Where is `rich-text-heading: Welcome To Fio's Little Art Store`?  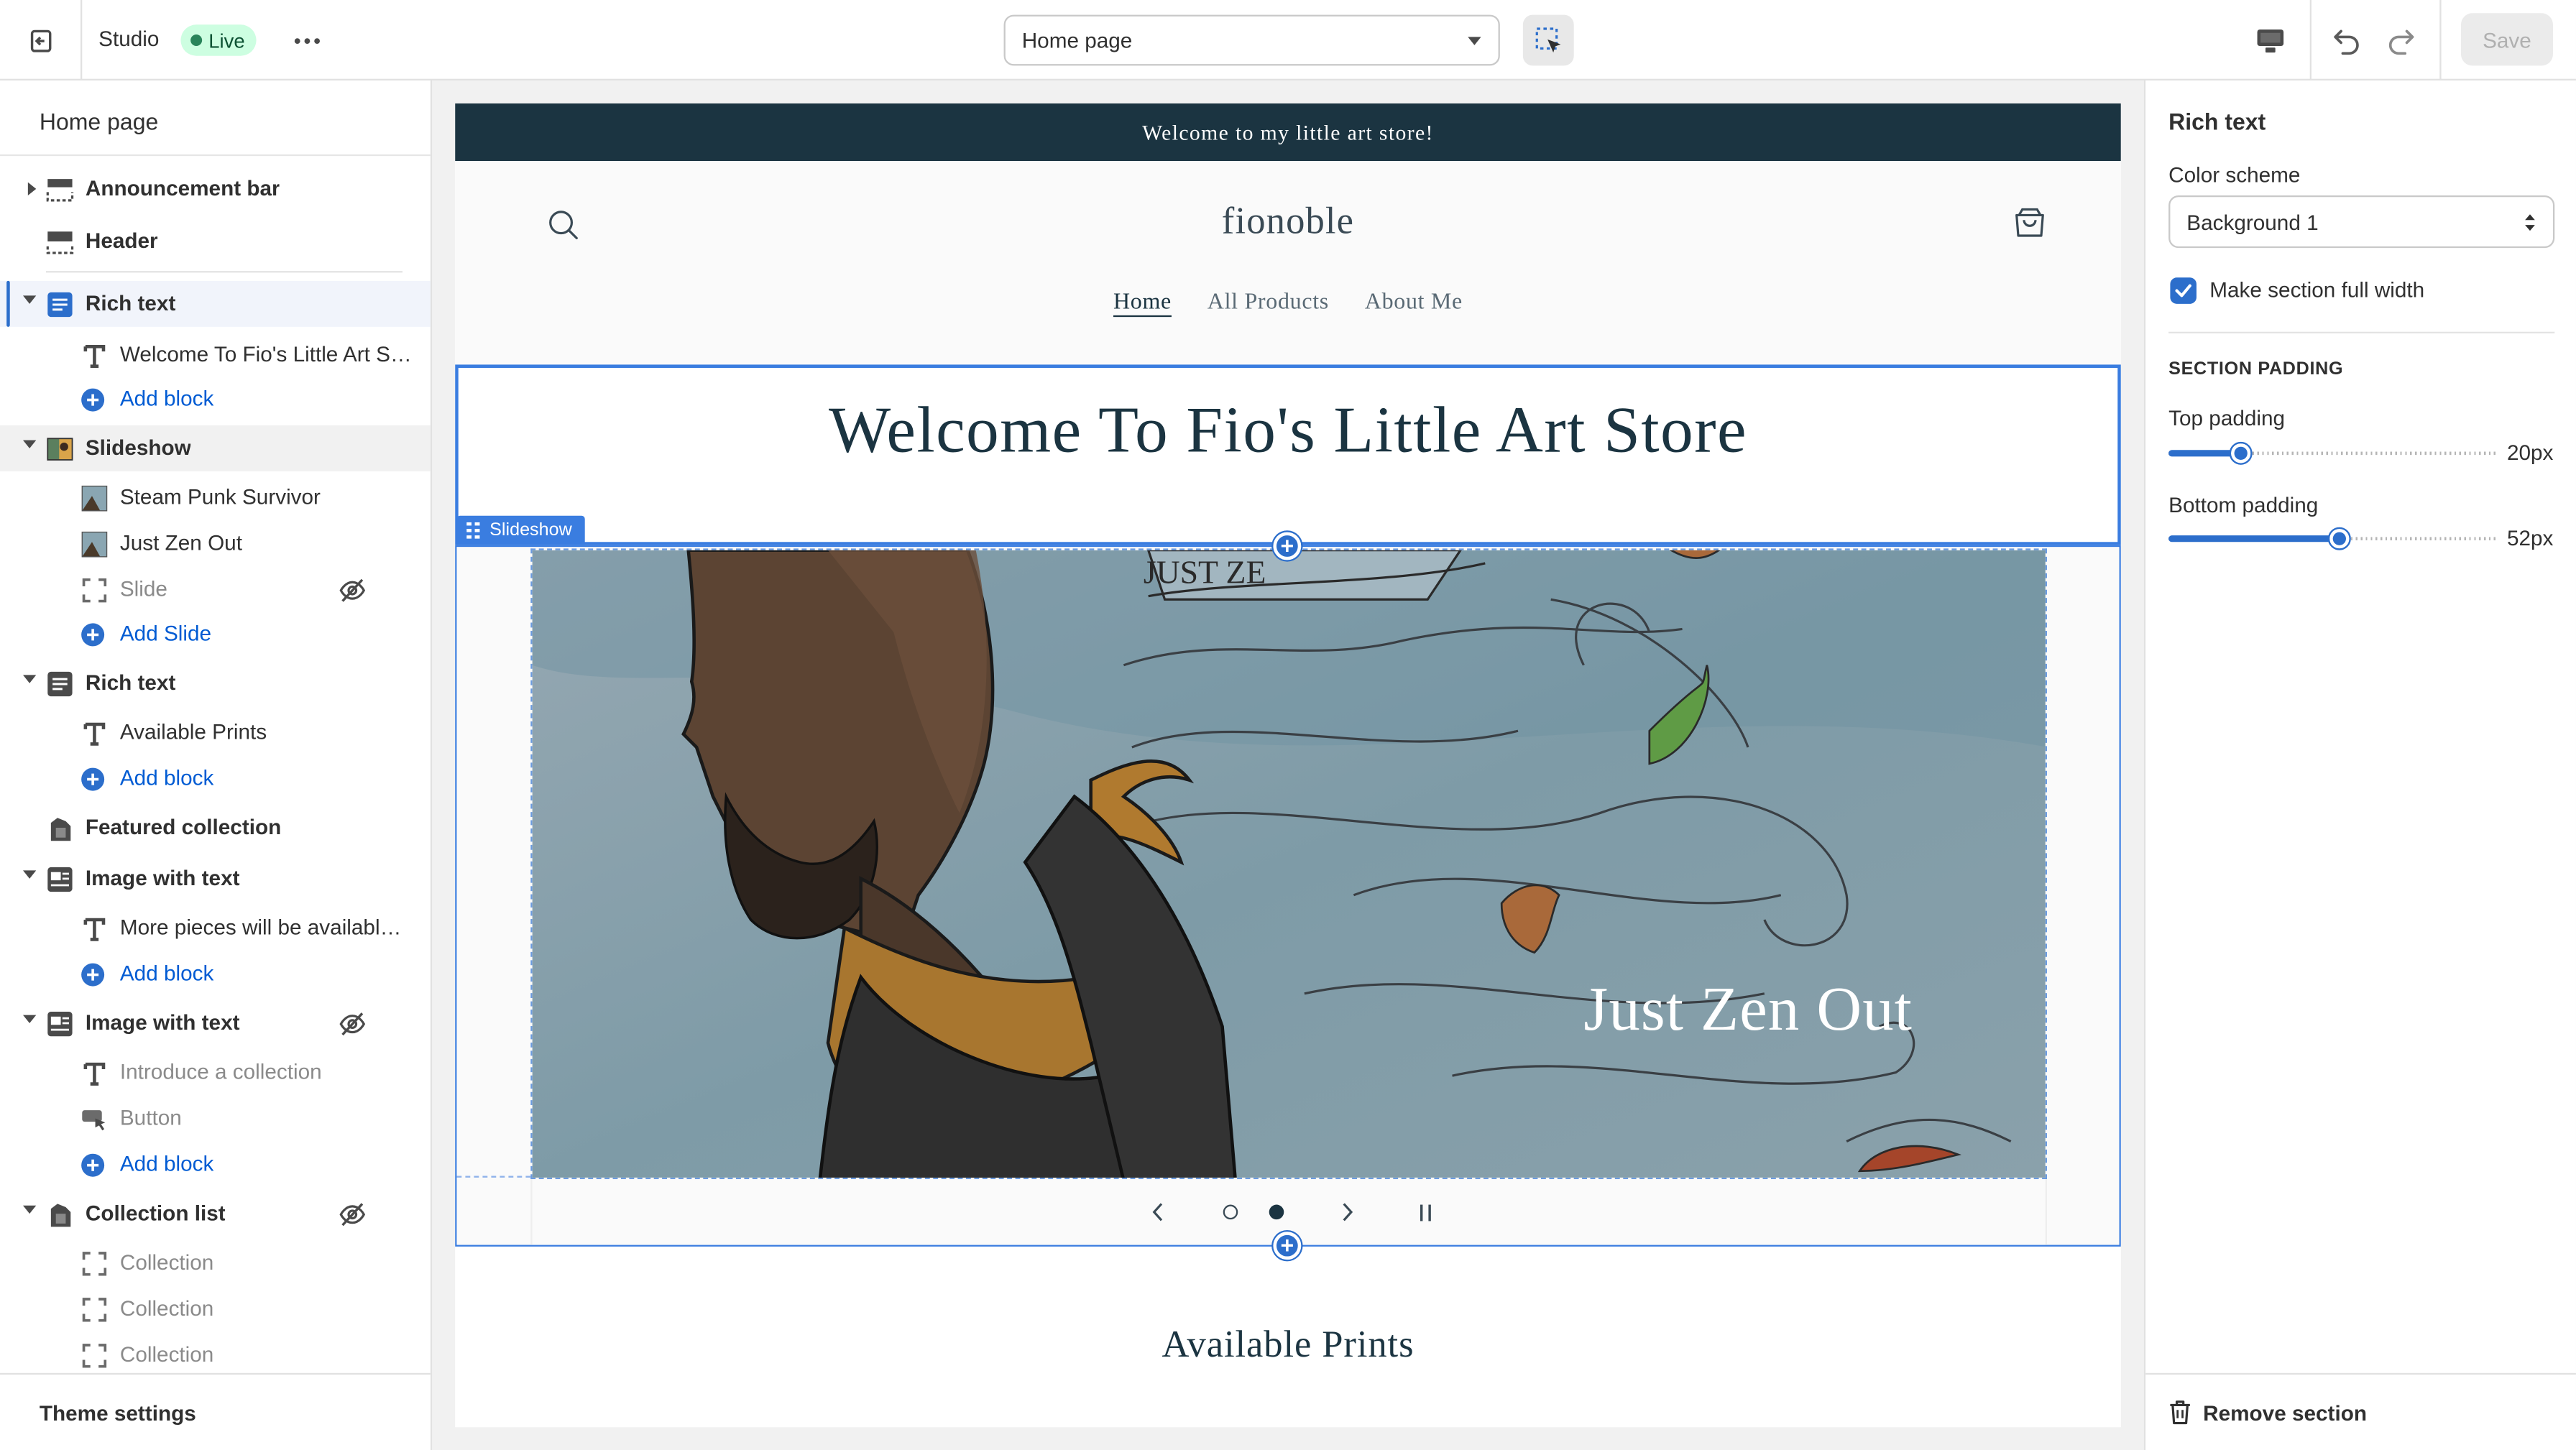
rich-text-heading: Welcome To Fio's Little Art Store is located at coordinates (1288, 430).